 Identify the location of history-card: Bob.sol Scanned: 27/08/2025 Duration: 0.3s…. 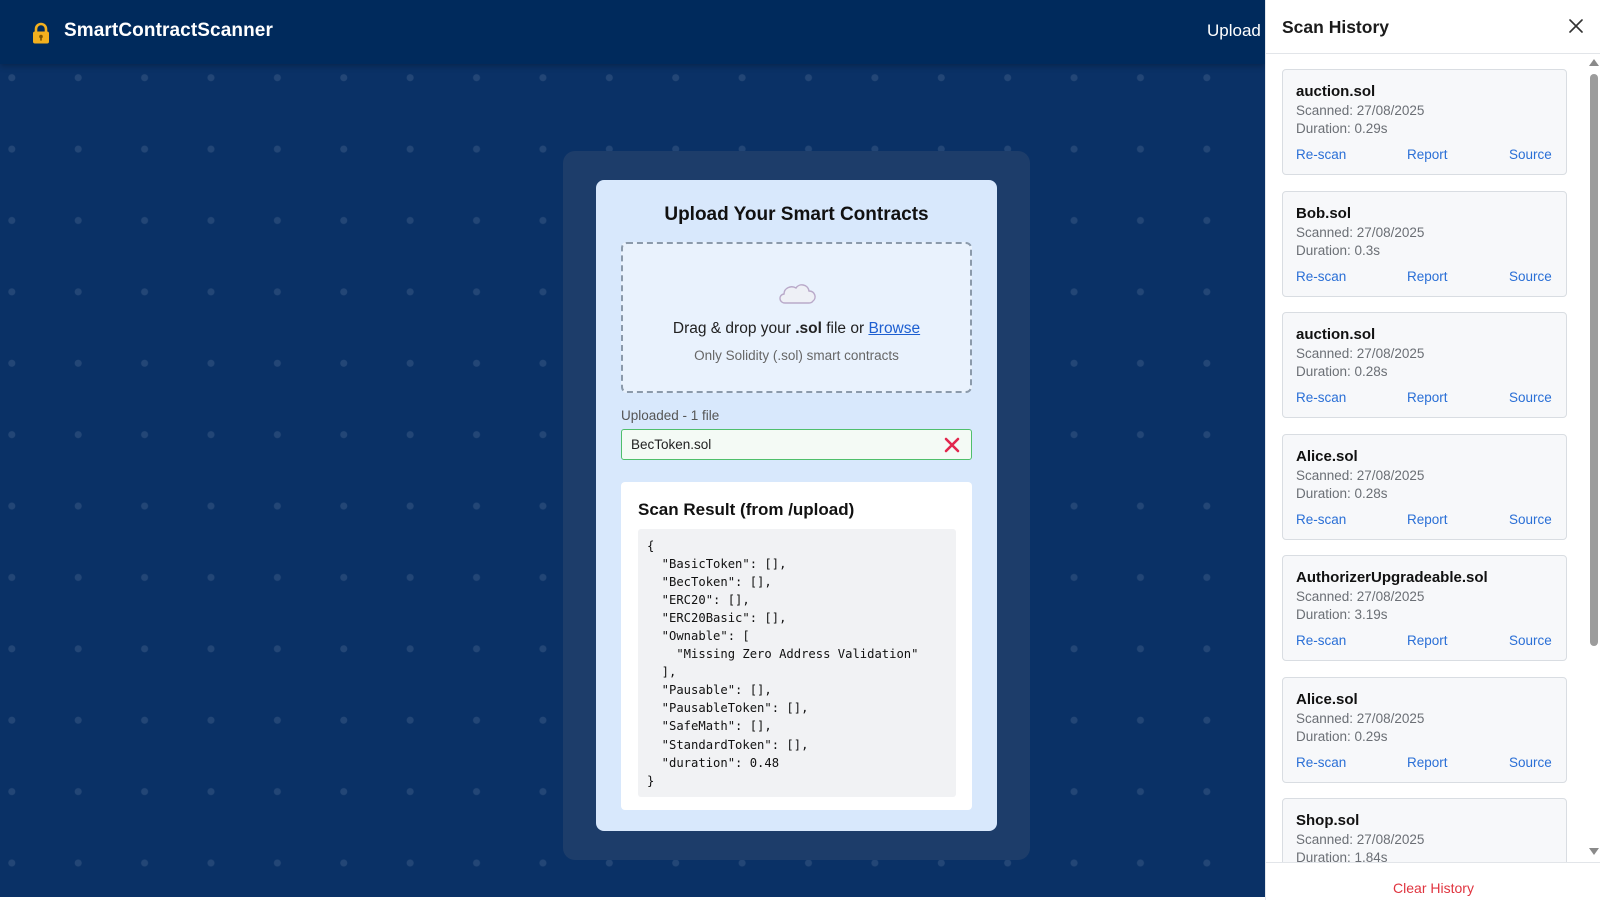
(1424, 243).